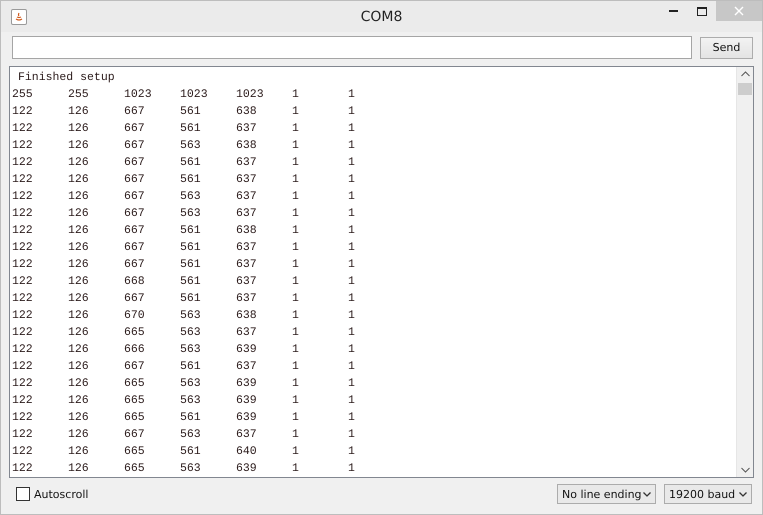  What do you see at coordinates (606, 494) in the screenshot?
I see `line-ending-dropdown: No line ending` at bounding box center [606, 494].